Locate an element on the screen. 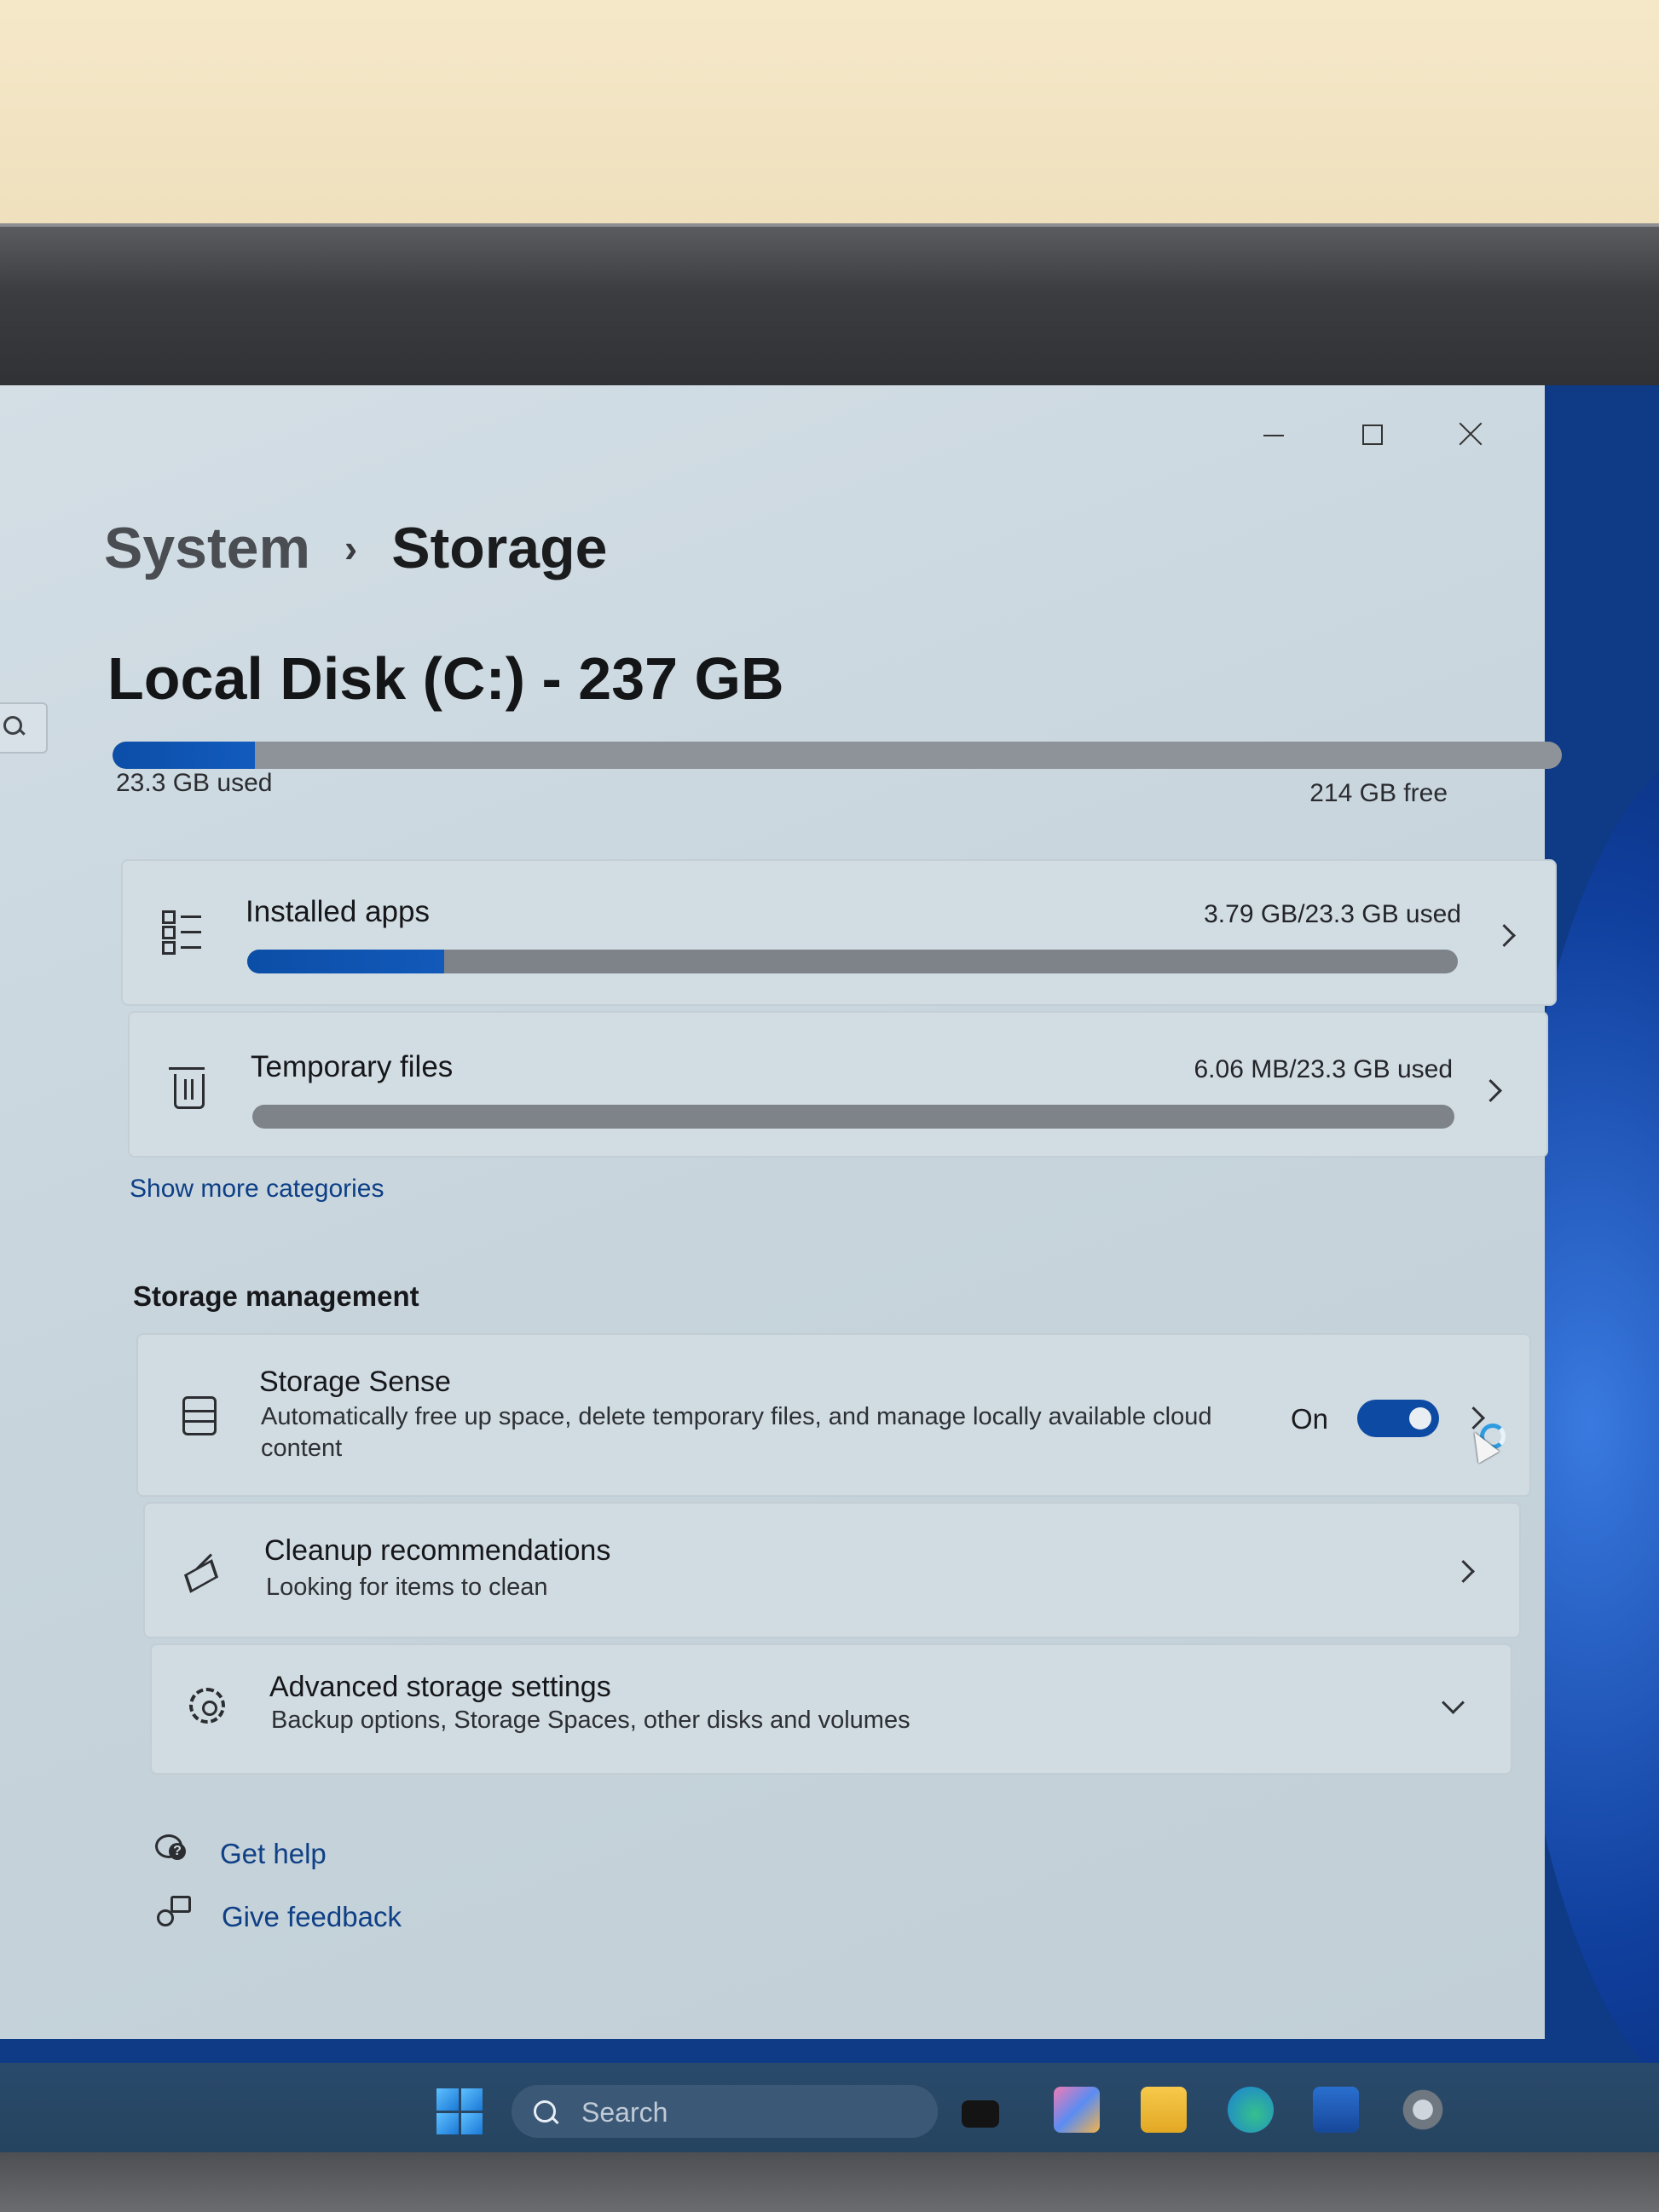 This screenshot has width=1659, height=2212. feedback-icon is located at coordinates (173, 1912).